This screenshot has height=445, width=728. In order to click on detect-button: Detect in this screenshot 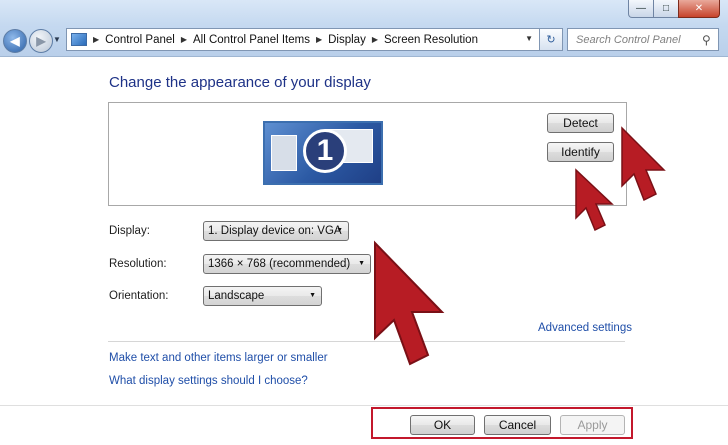, I will do `click(580, 123)`.